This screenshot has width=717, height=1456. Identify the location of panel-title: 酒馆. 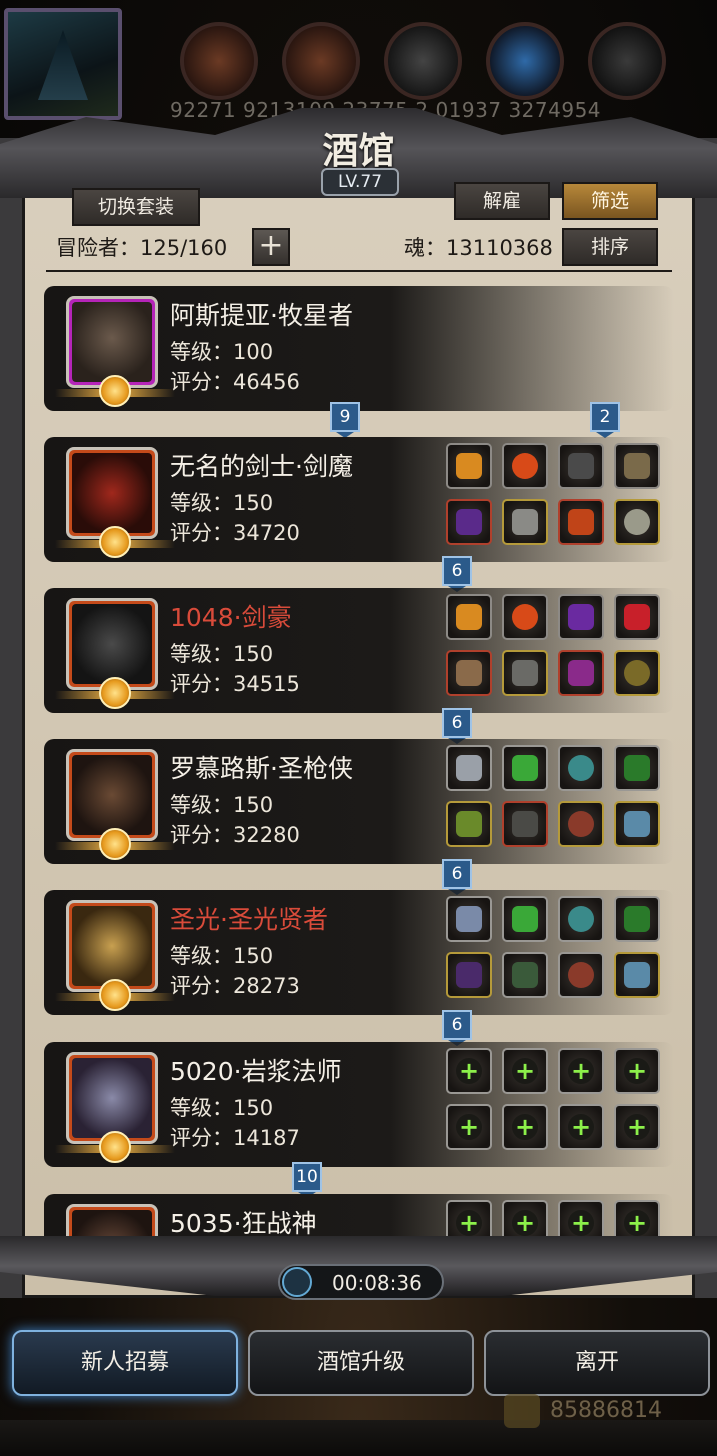
(358, 151).